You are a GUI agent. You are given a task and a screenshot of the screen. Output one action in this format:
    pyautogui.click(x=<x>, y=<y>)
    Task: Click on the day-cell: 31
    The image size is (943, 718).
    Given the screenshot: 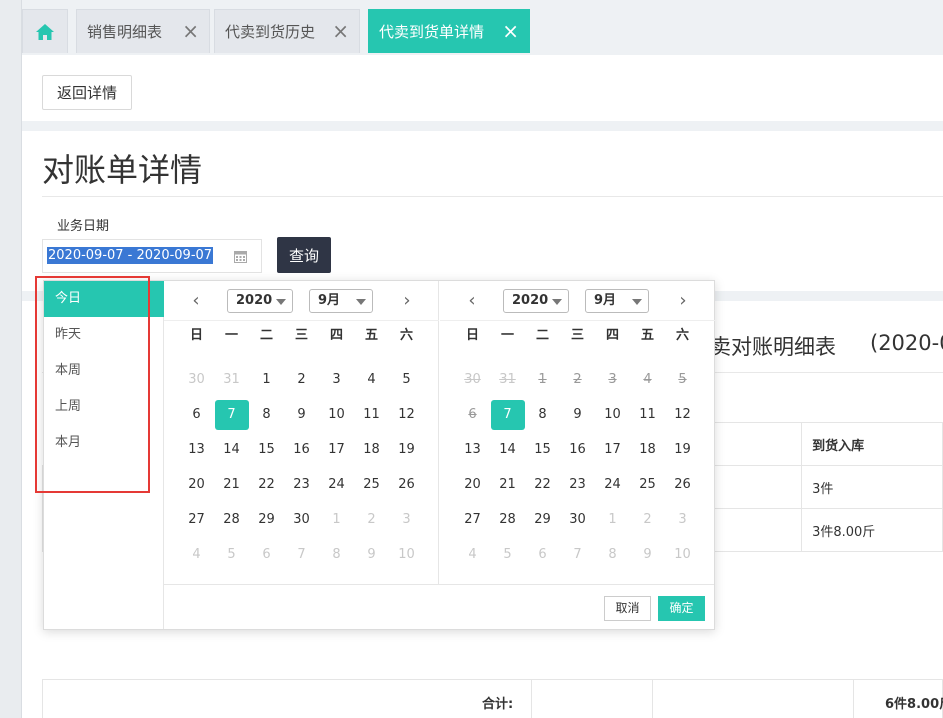 What is the action you would take?
    pyautogui.click(x=507, y=379)
    